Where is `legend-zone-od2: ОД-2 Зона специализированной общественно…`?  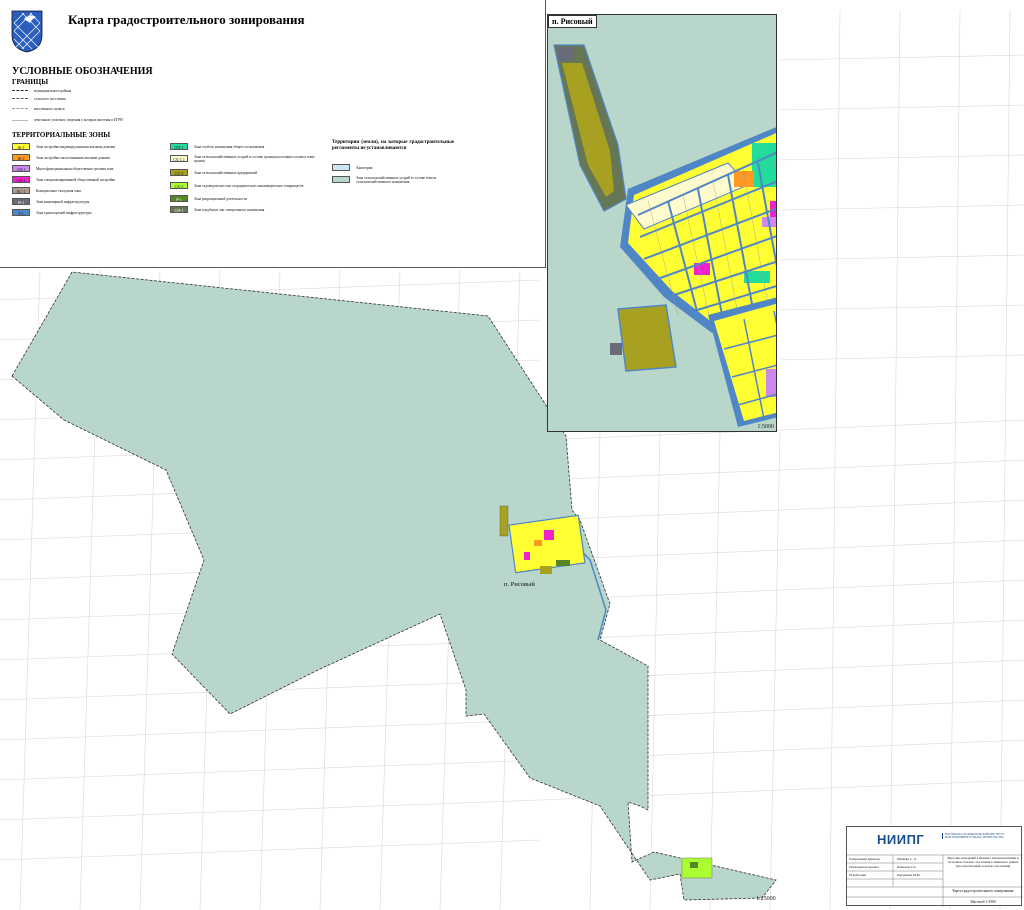 legend-zone-od2: ОД-2 Зона специализированной общественно… is located at coordinates (63, 179).